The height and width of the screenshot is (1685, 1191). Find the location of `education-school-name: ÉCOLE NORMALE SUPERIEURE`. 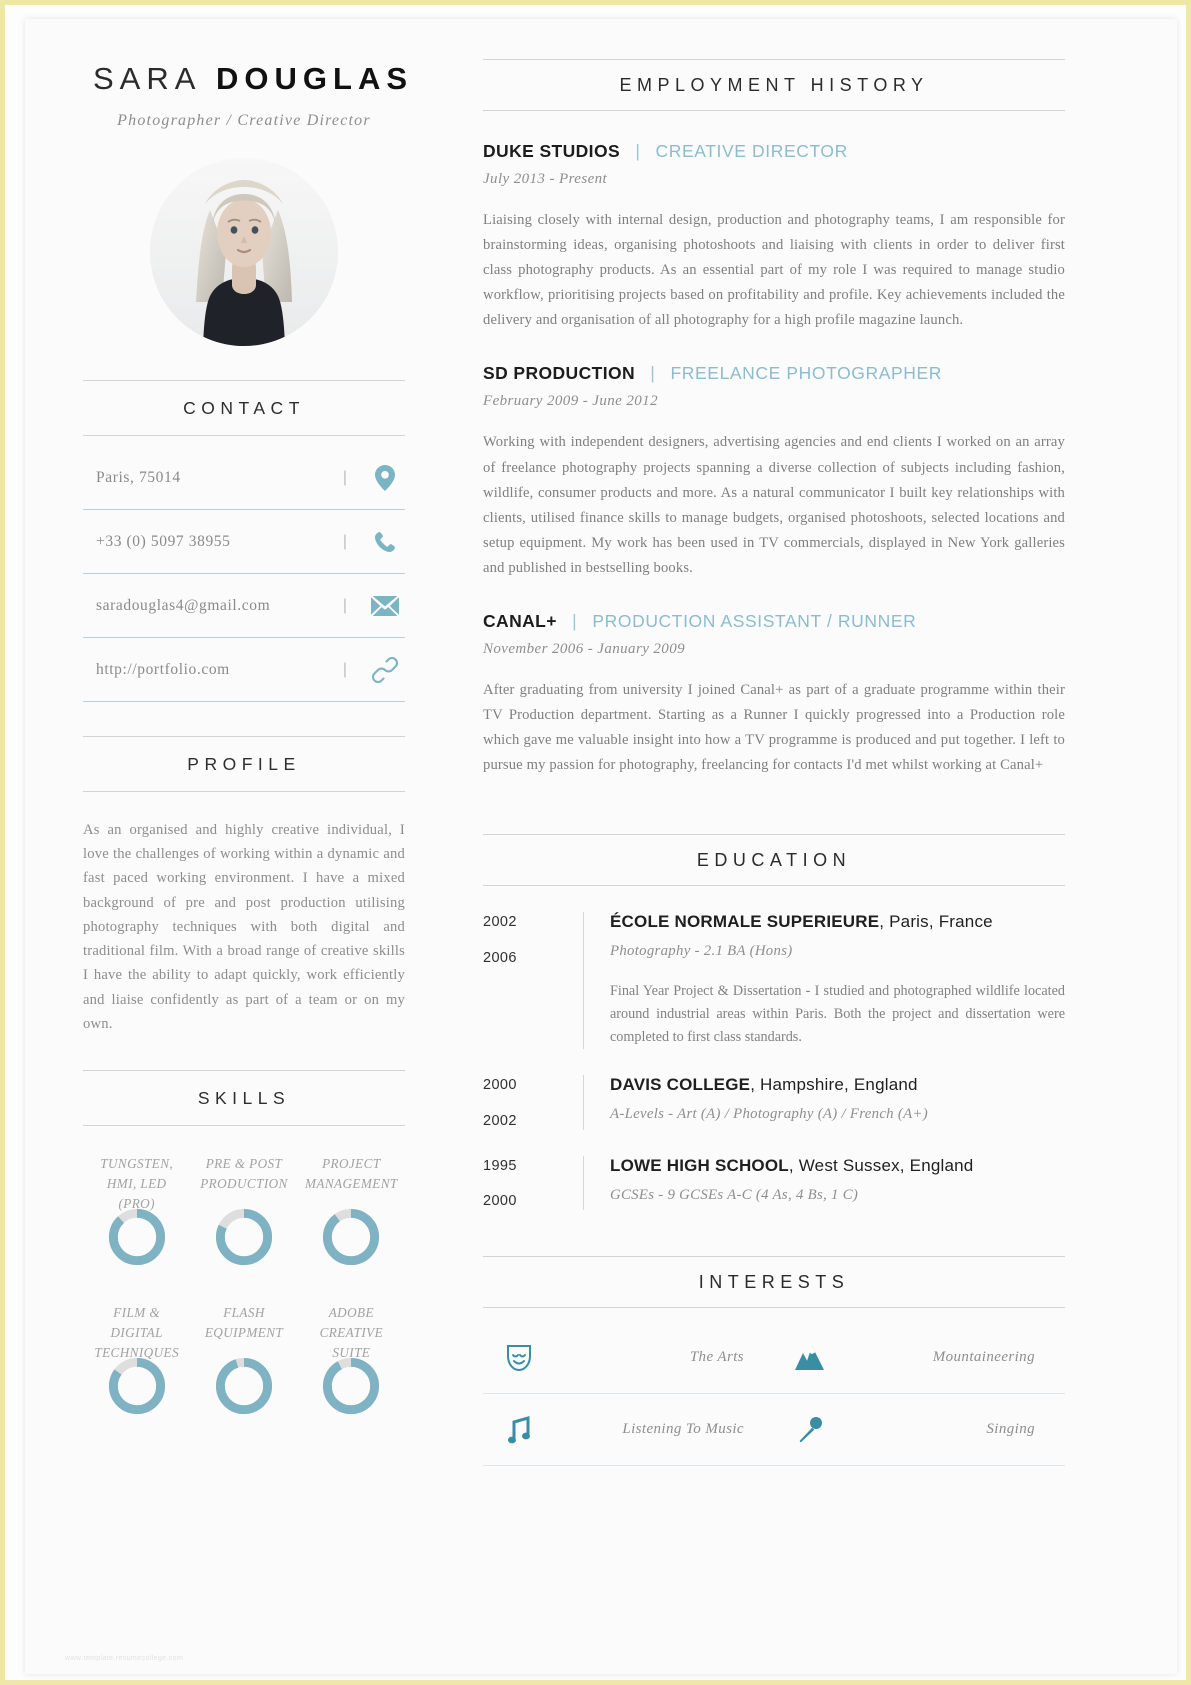

education-school-name: ÉCOLE NORMALE SUPERIEURE is located at coordinates (745, 922).